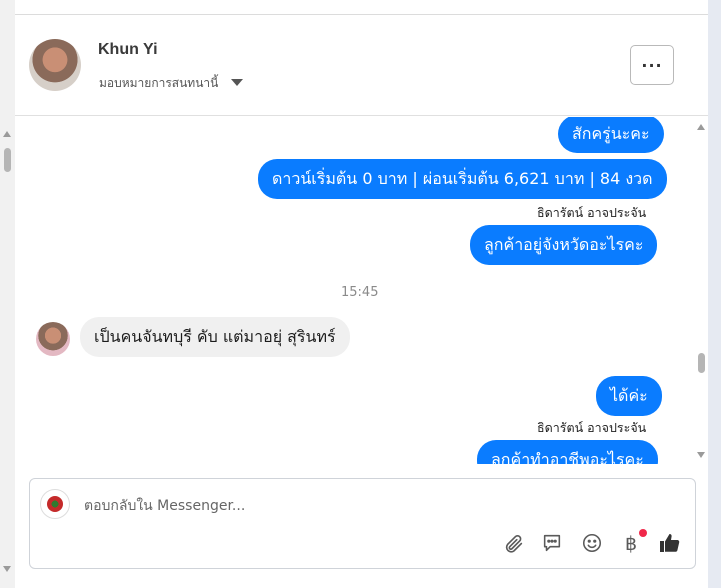 This screenshot has width=721, height=588. I want to click on page-avatar, so click(55, 504).